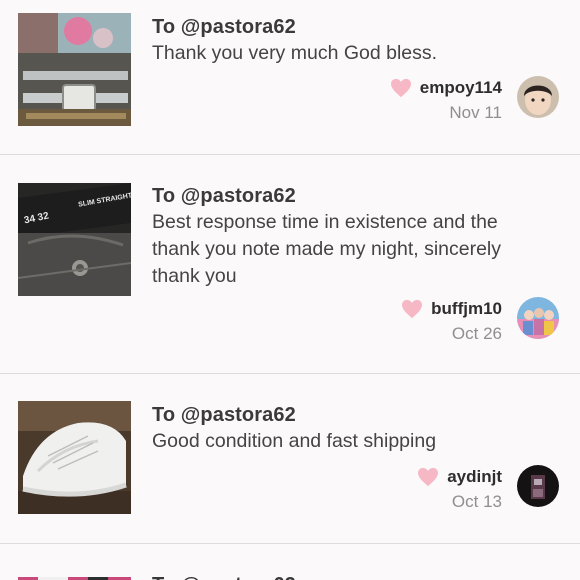  Describe the element at coordinates (466, 309) in the screenshot. I see `reviewer-username: buffjm10` at that location.